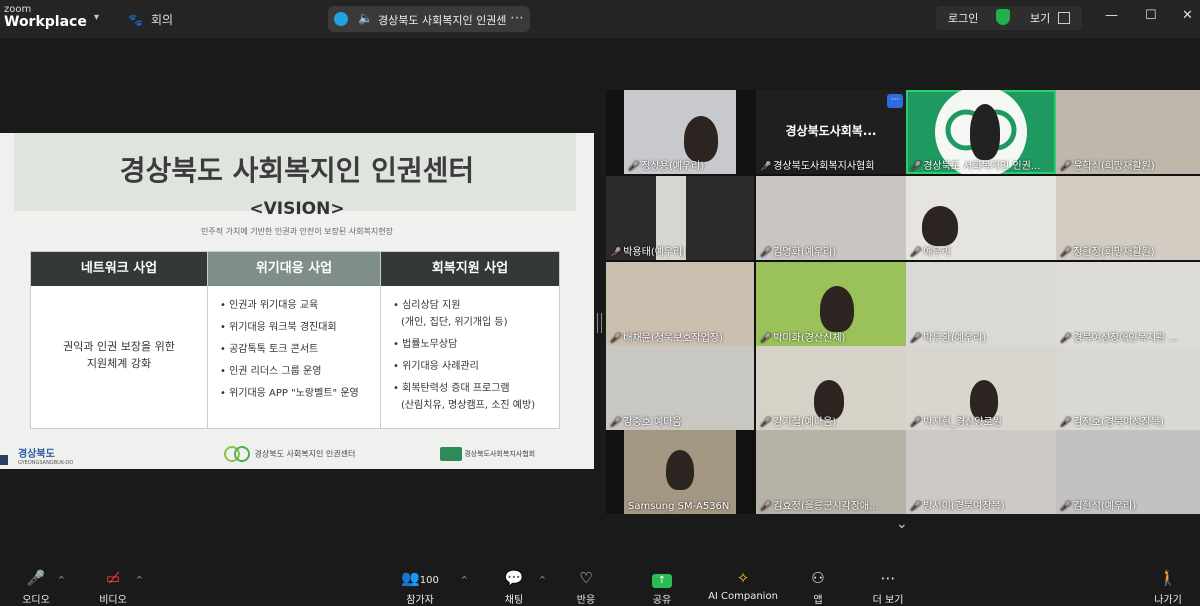 This screenshot has height=606, width=1200. What do you see at coordinates (680, 304) in the screenshot?
I see `participant-tile: 🎤̸ 배채윤(청욱보호작업장)` at bounding box center [680, 304].